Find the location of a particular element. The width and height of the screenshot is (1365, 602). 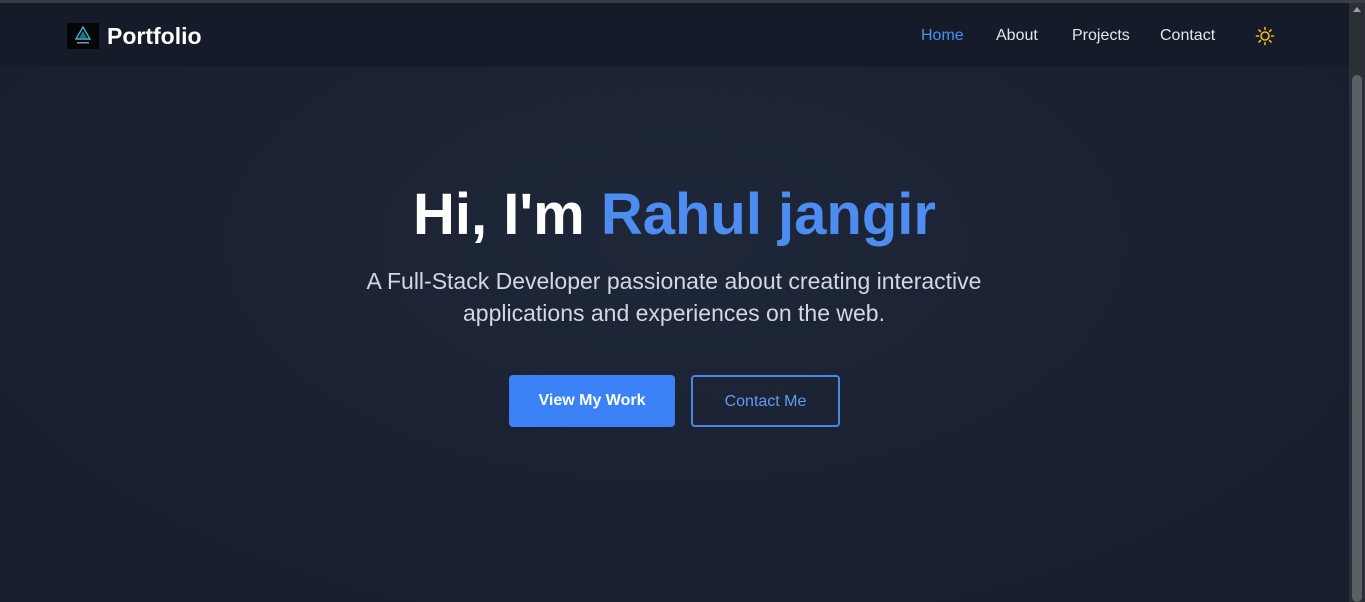

hero-name: Rahul jangir is located at coordinates (768, 214).